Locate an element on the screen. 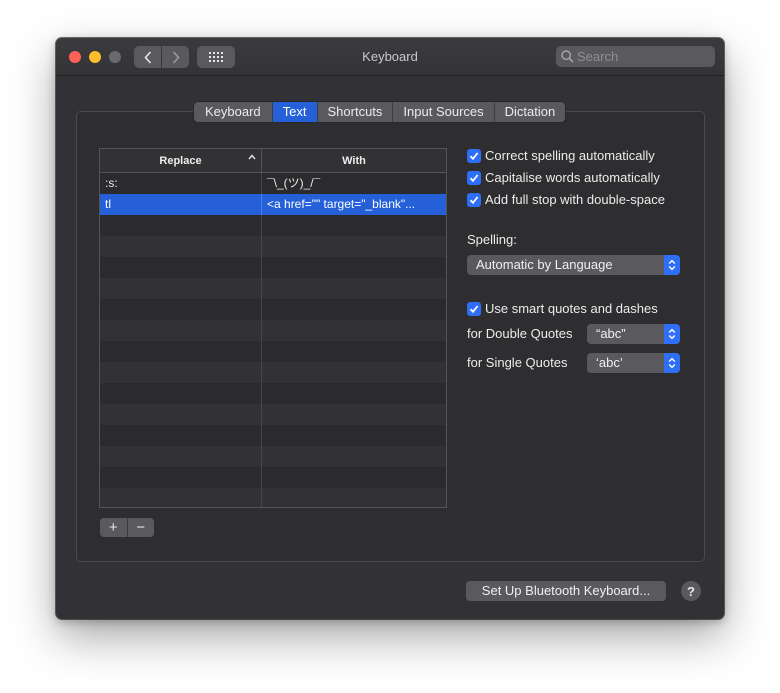 The image size is (780, 693). double-quotes-label: for Double Quotes is located at coordinates (520, 333).